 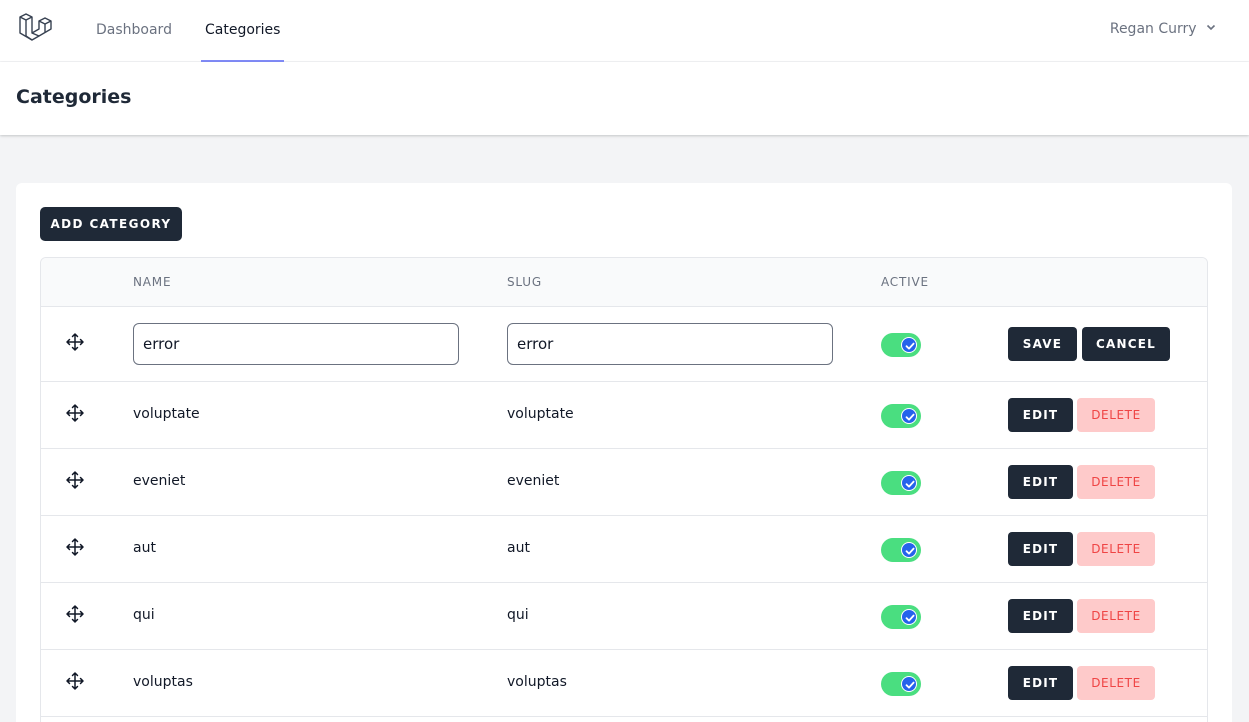 What do you see at coordinates (163, 682) in the screenshot?
I see `category-name: voluptas` at bounding box center [163, 682].